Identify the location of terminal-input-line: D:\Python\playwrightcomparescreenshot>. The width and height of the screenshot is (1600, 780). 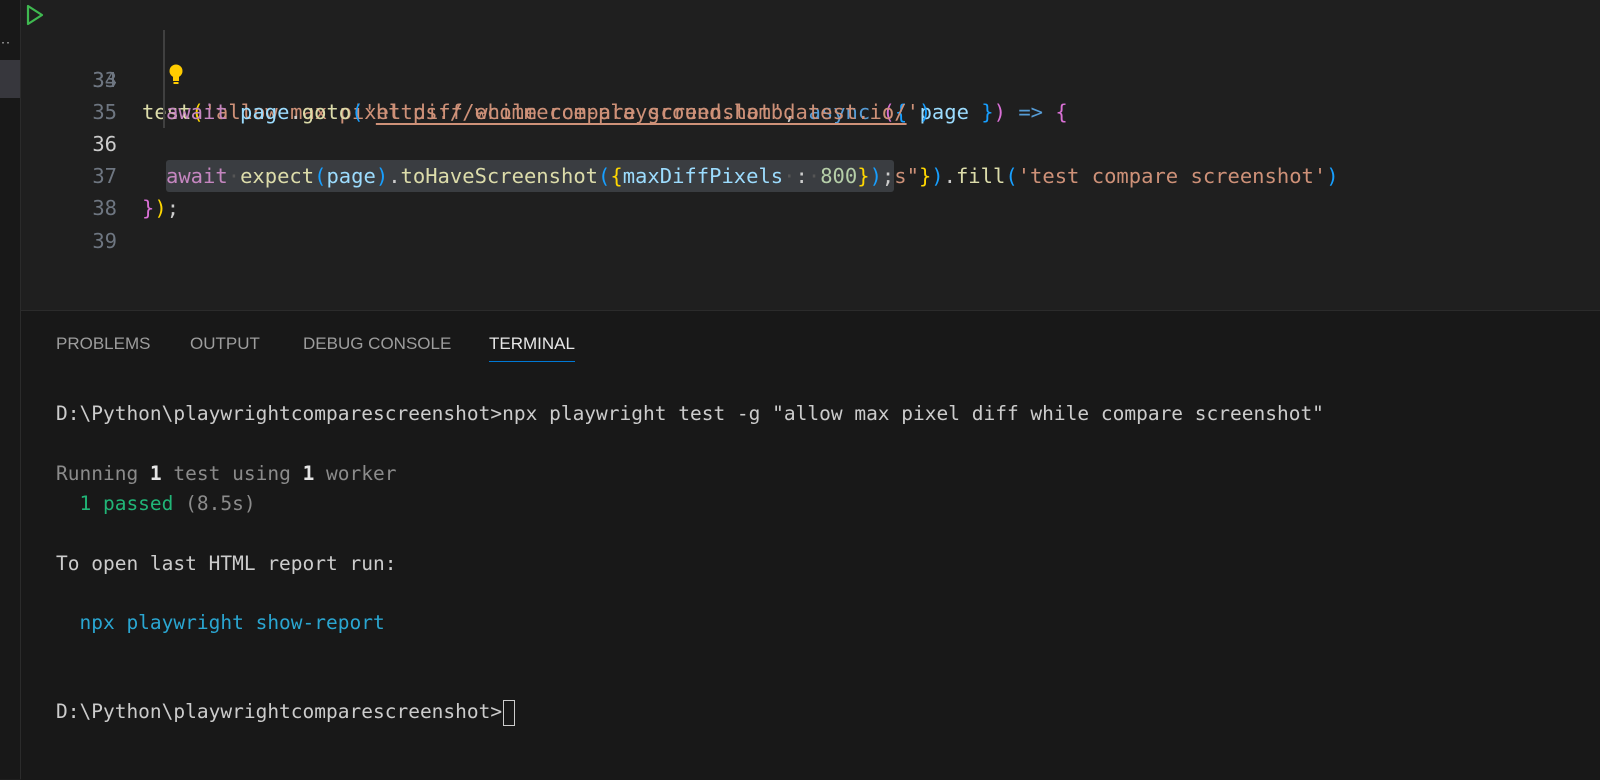
(286, 712).